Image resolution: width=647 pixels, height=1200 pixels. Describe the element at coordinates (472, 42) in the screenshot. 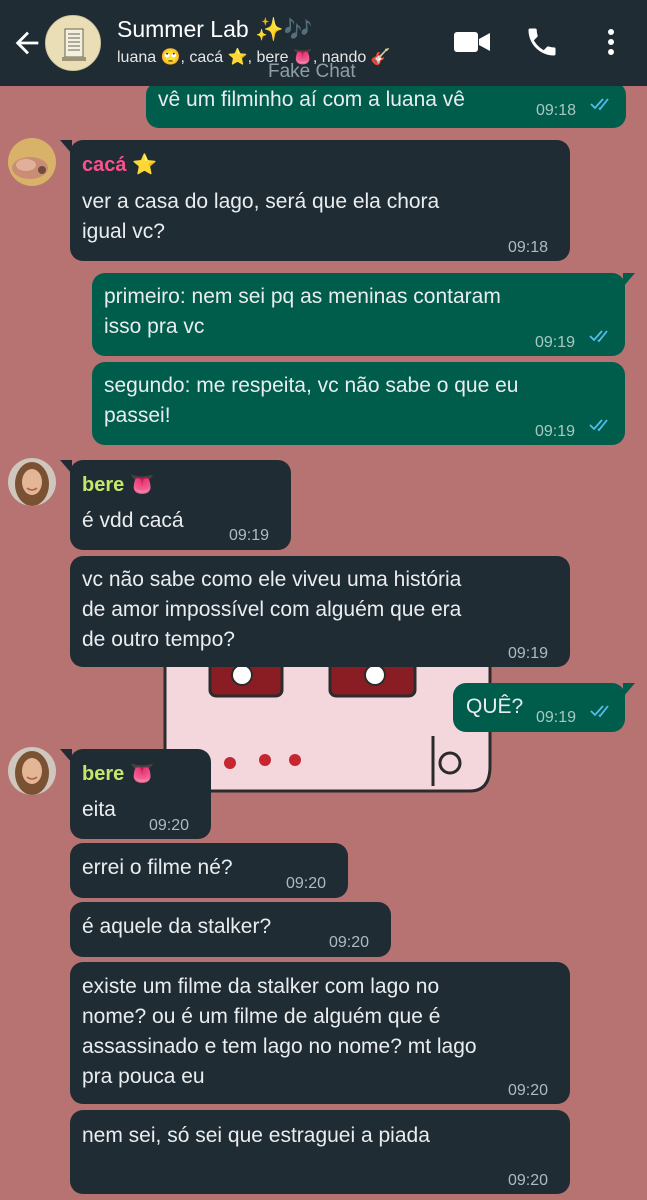

I see `video-call-icon` at that location.